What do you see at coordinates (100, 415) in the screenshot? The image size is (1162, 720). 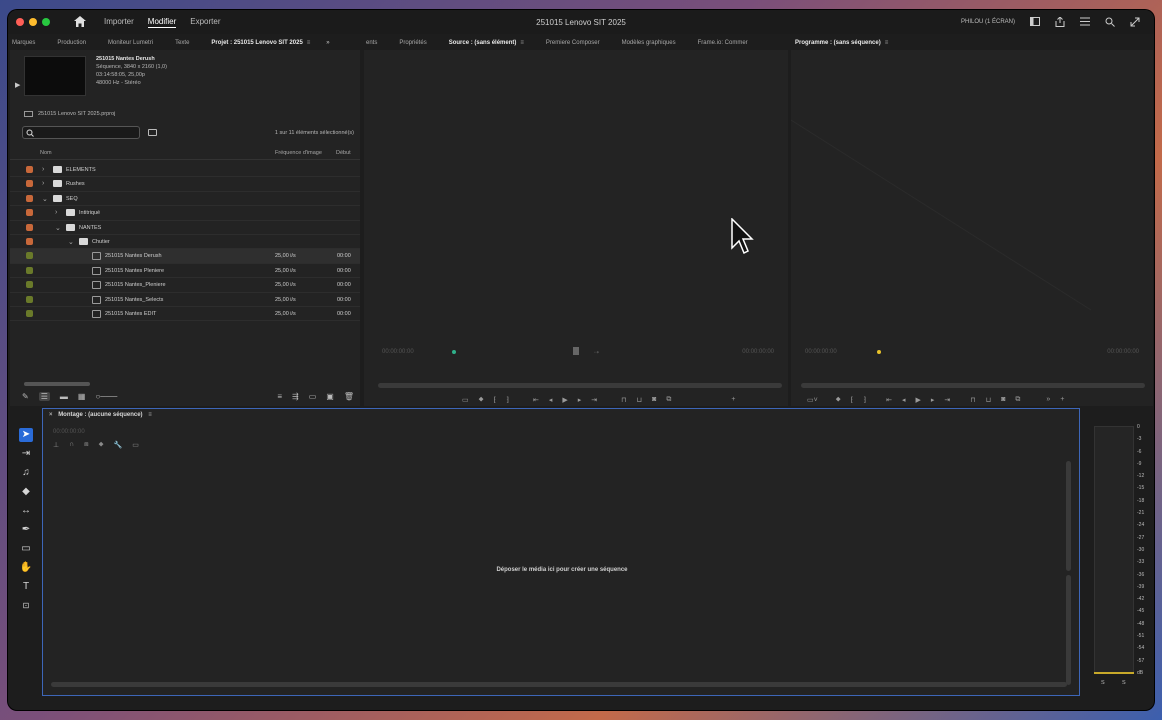 I see `timeline-tab: × Montage : (aucune séquence) ≡` at bounding box center [100, 415].